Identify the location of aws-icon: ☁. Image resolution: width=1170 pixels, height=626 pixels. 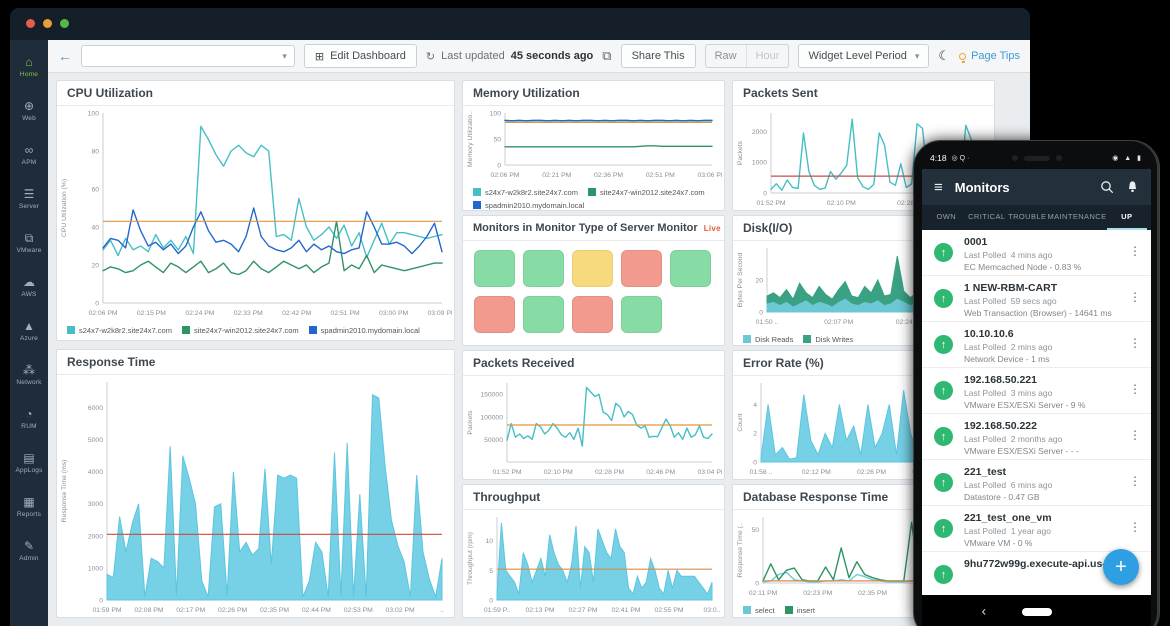
(29, 282).